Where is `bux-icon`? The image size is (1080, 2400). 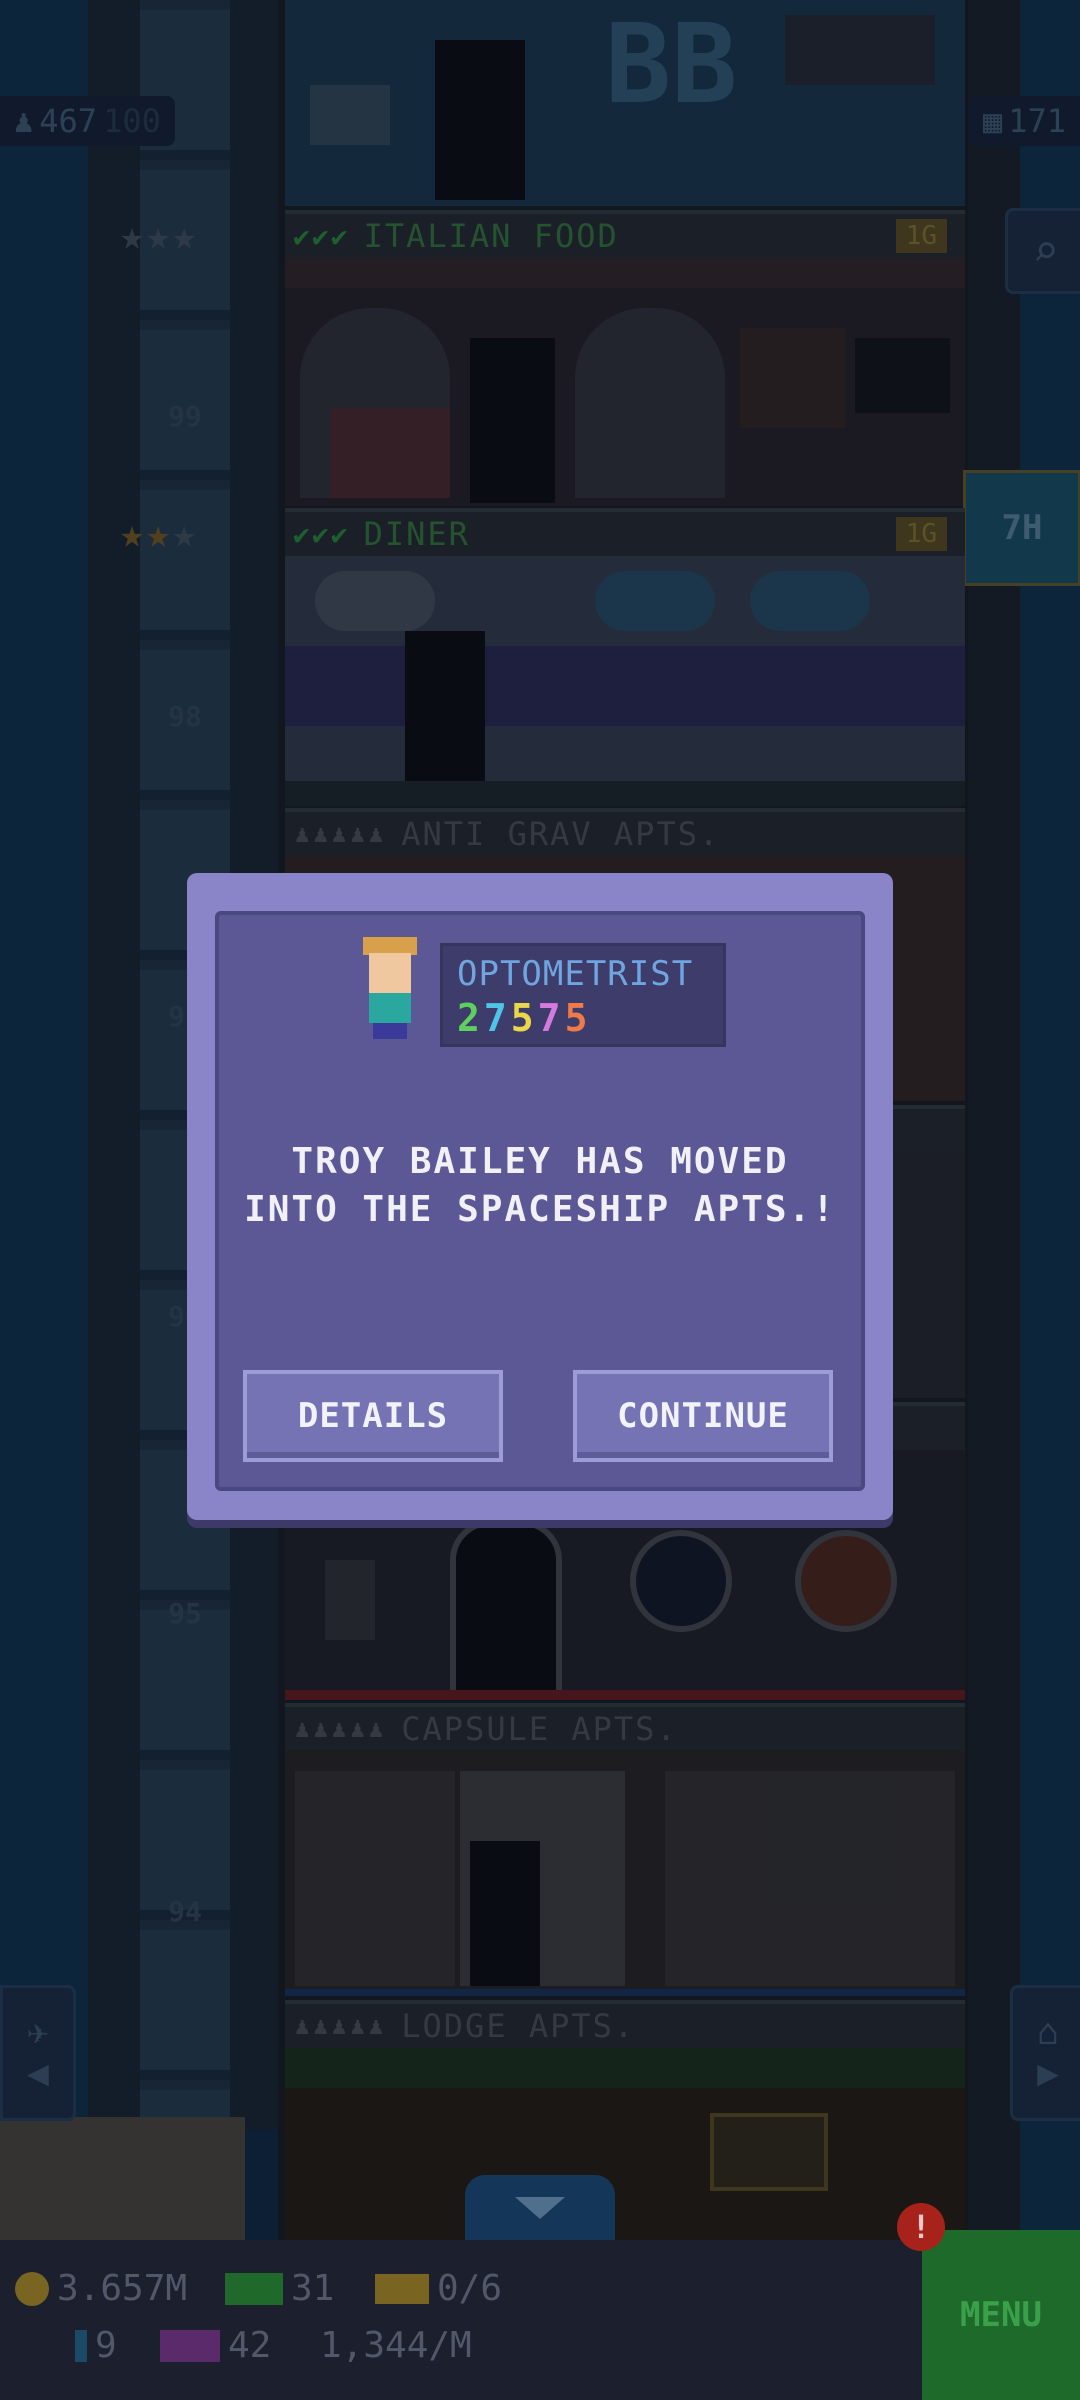 bux-icon is located at coordinates (254, 2288).